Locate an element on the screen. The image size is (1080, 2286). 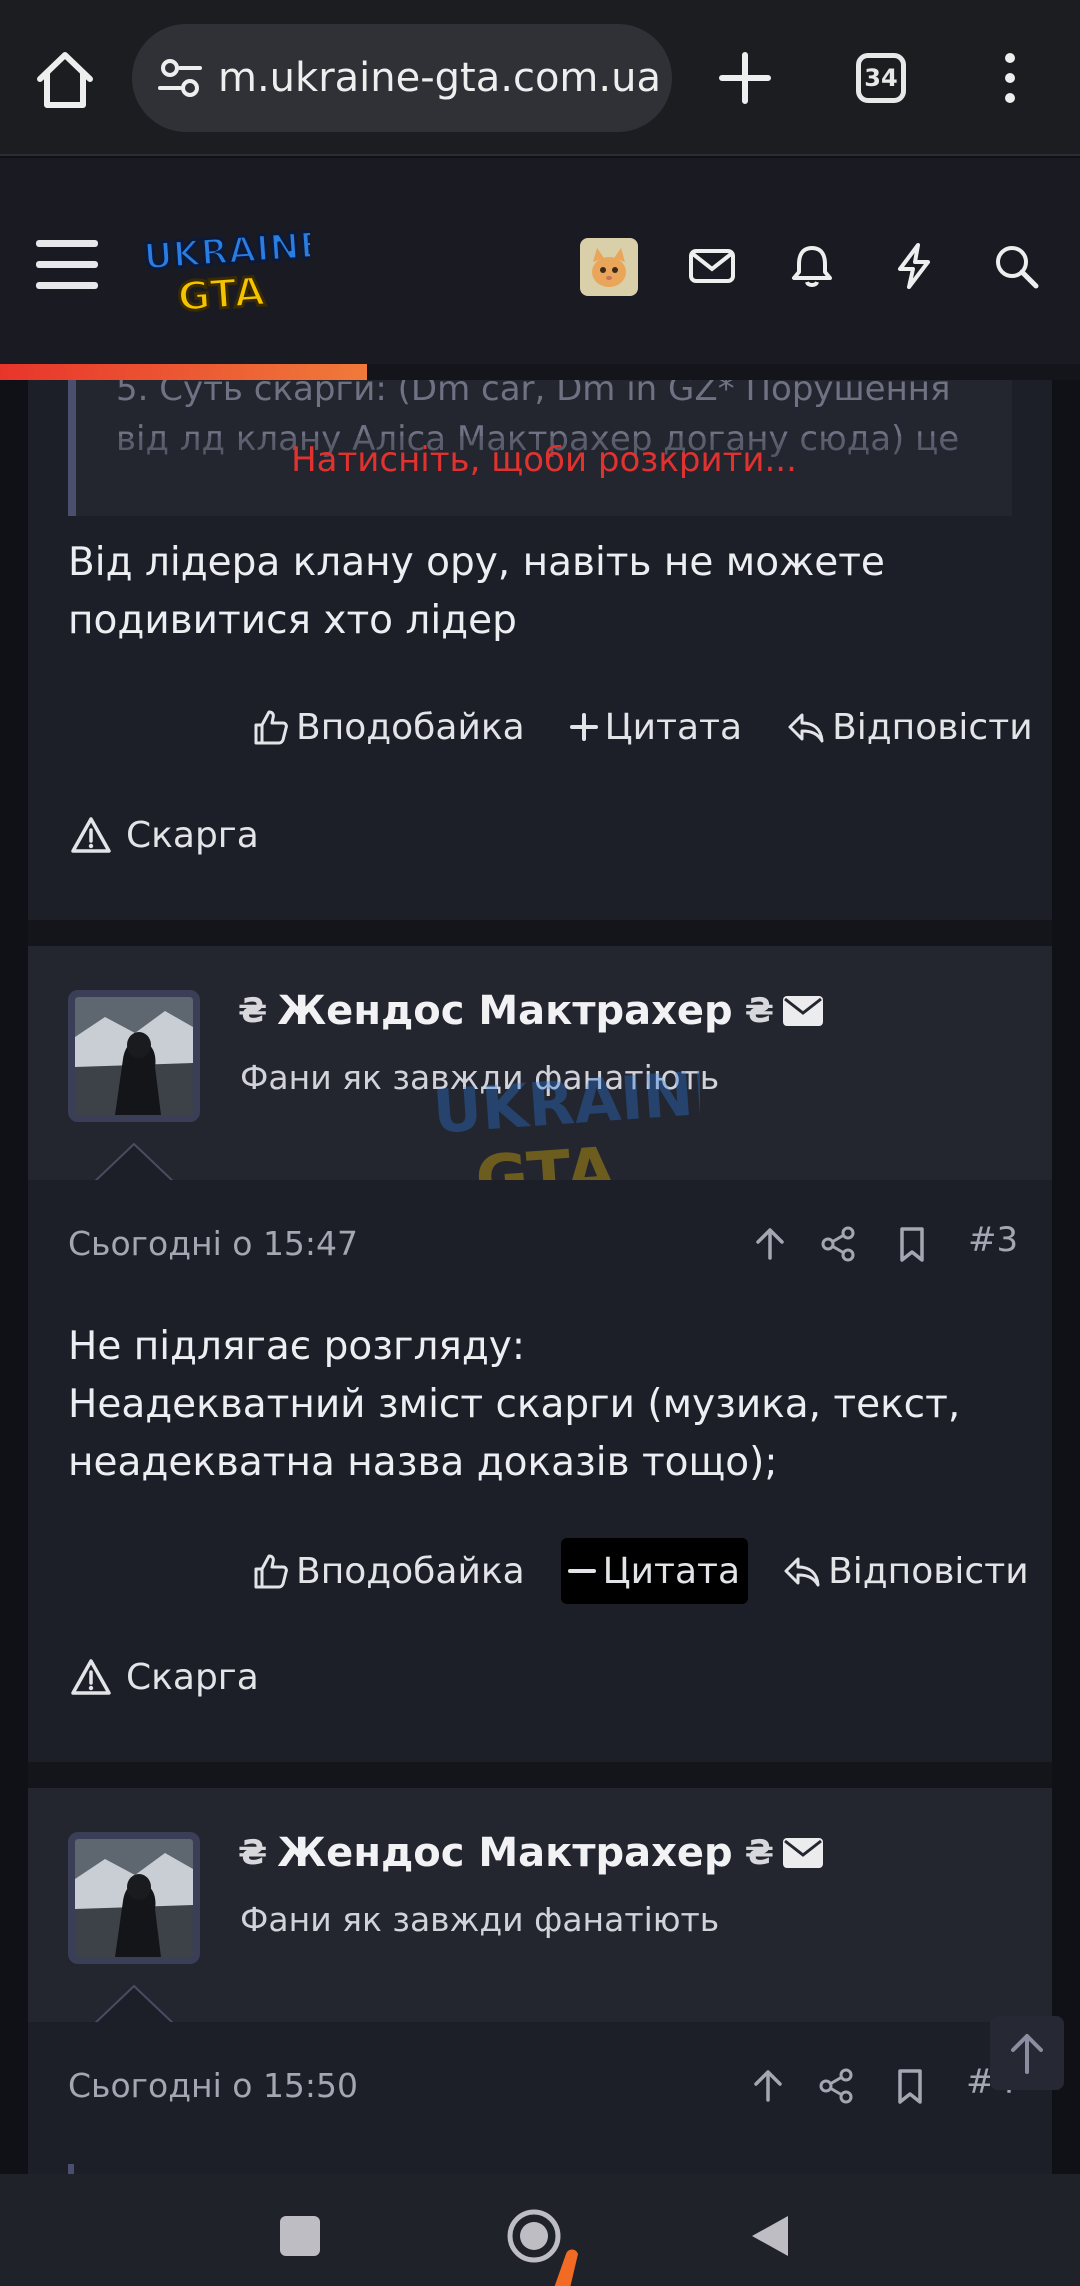
quote-bar is located at coordinates (71, 2169).